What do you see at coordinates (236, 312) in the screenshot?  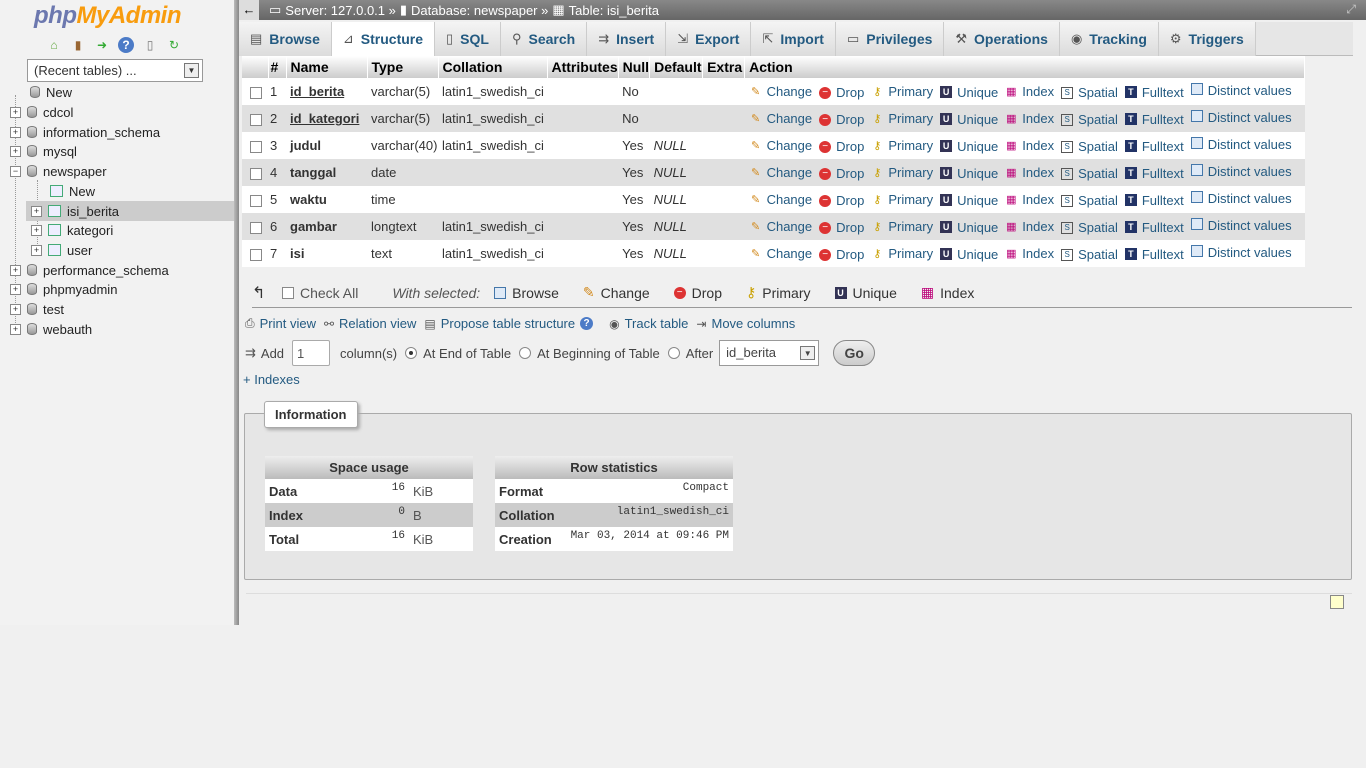 I see `sidebar-resize-handle` at bounding box center [236, 312].